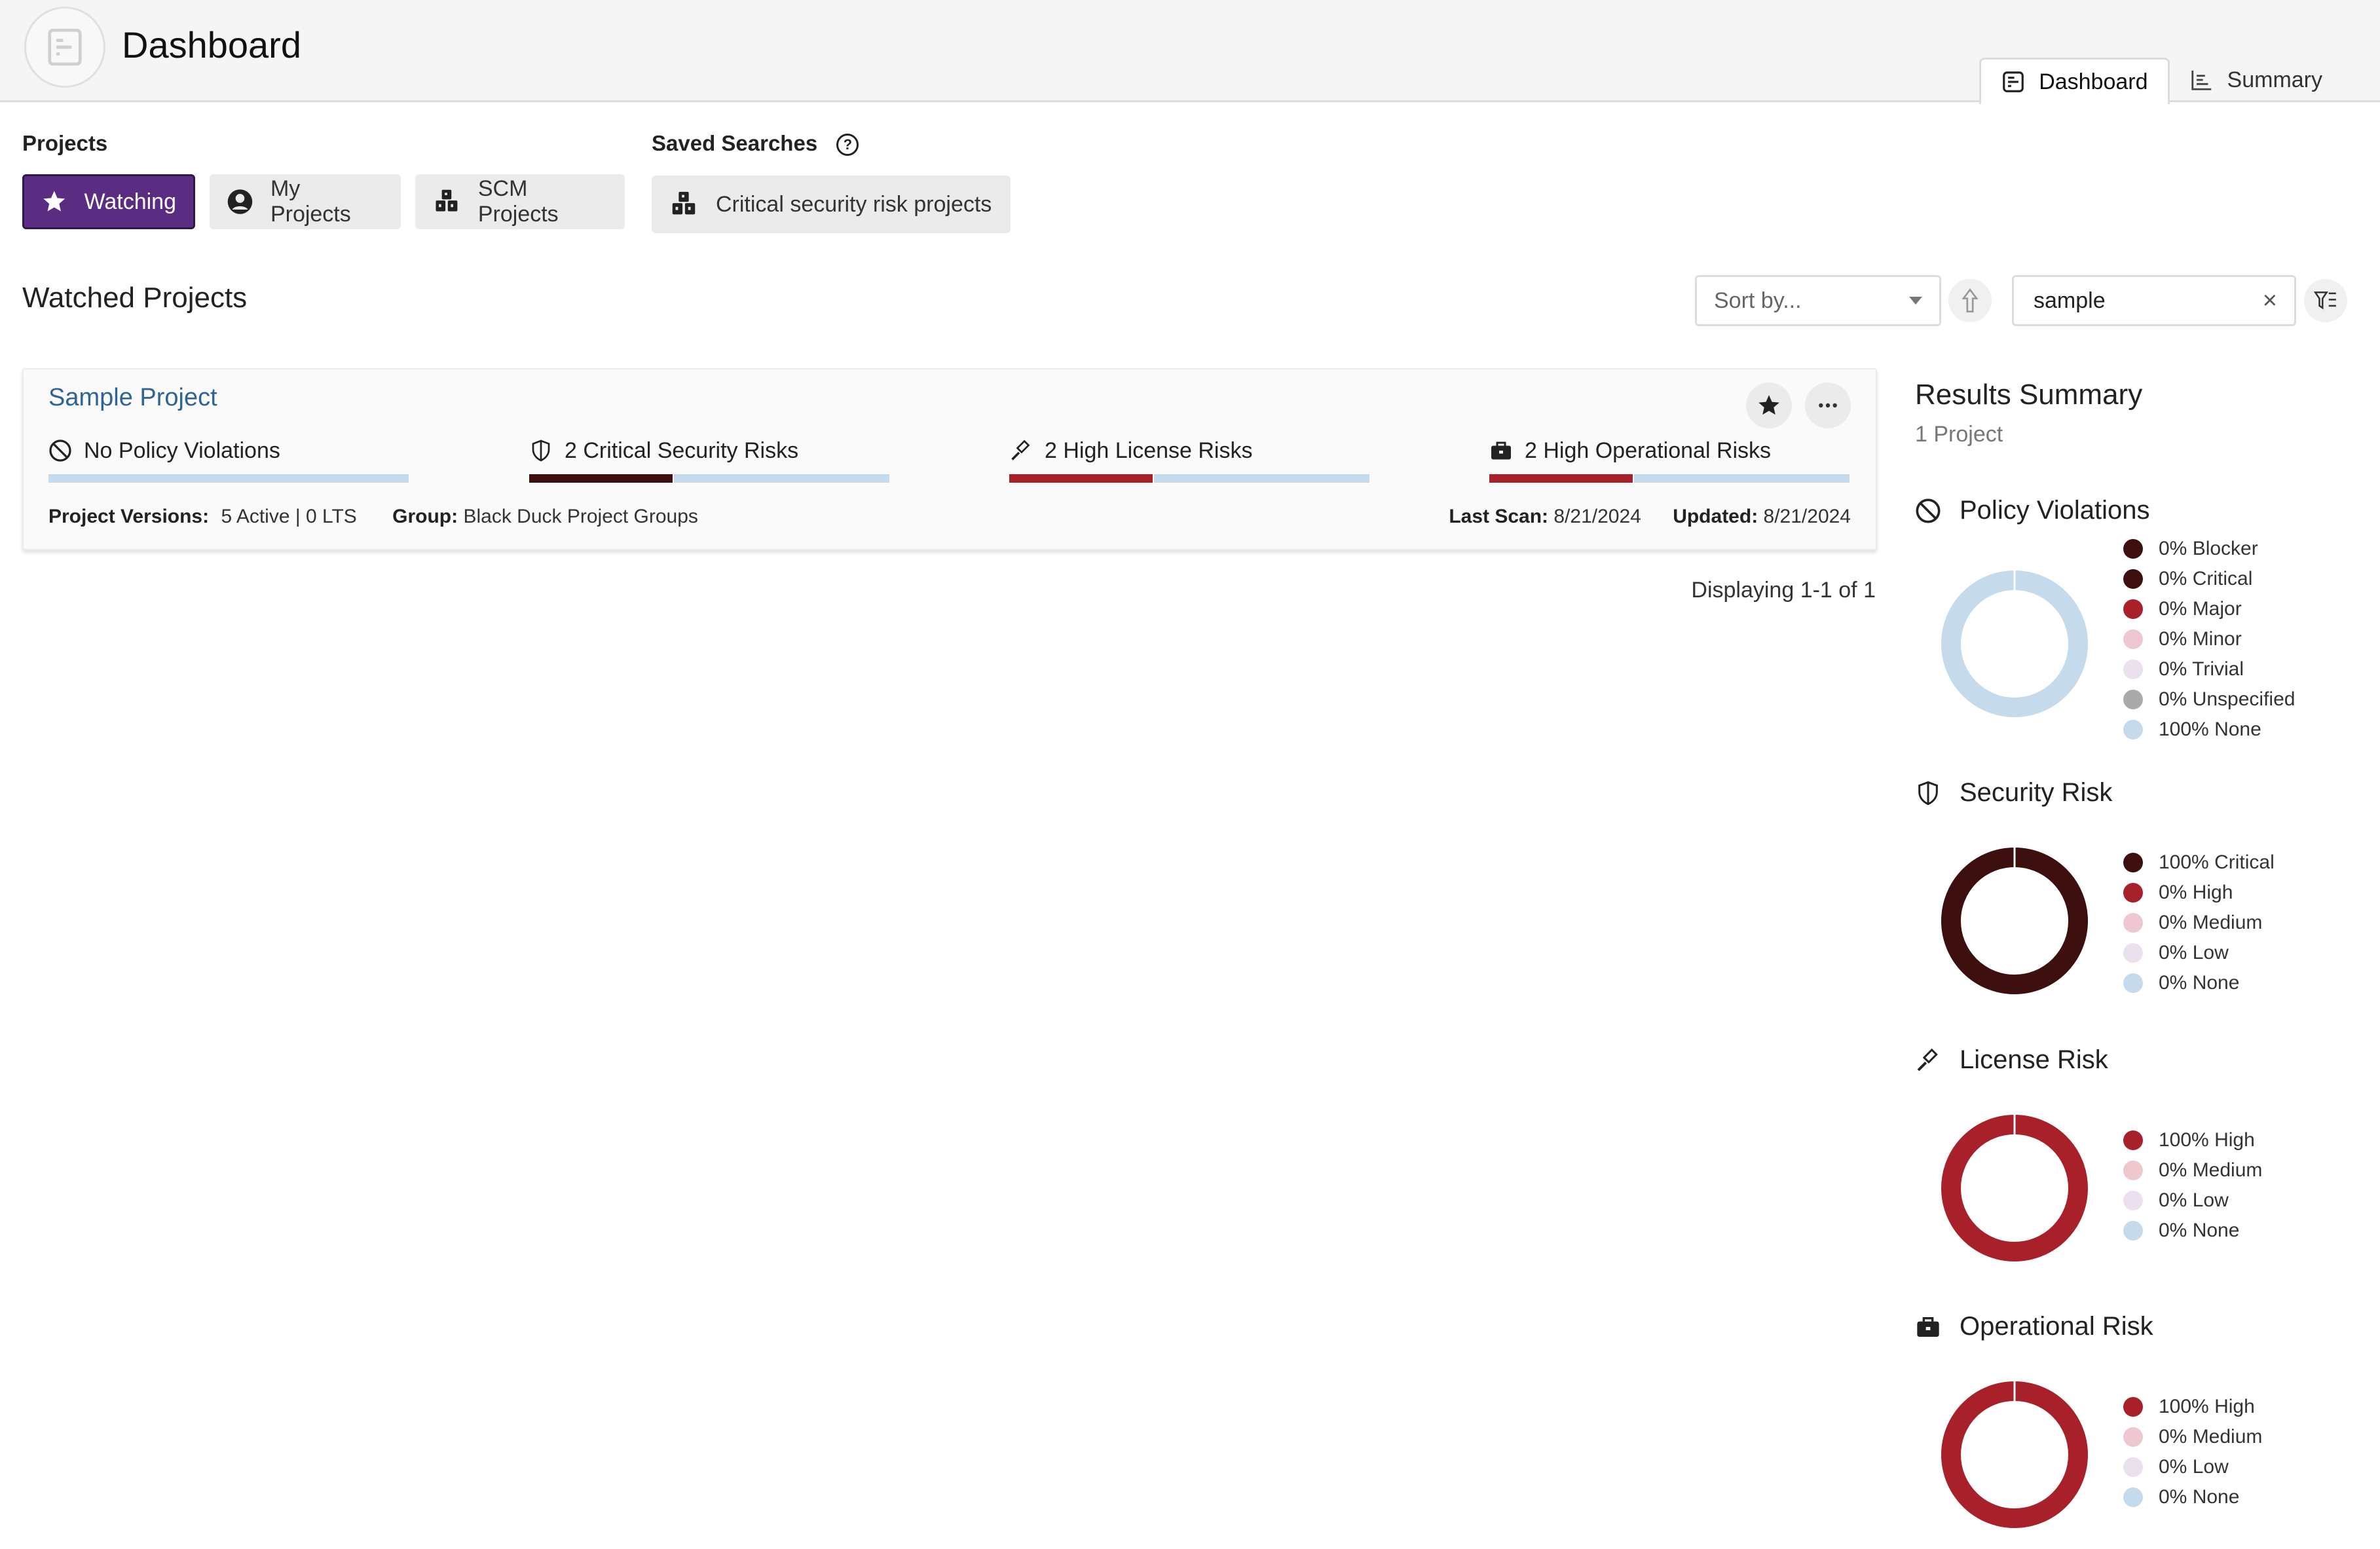 The image size is (2380, 1549). I want to click on unwatch-star-button, so click(1769, 406).